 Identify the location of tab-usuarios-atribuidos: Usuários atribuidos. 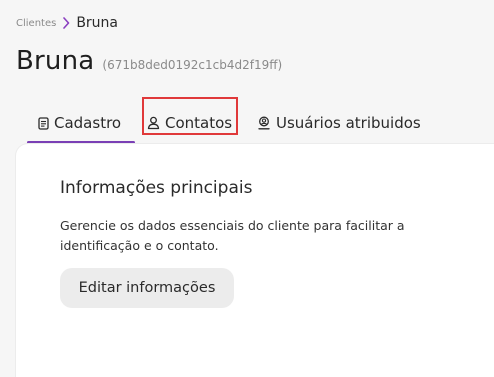
(339, 123).